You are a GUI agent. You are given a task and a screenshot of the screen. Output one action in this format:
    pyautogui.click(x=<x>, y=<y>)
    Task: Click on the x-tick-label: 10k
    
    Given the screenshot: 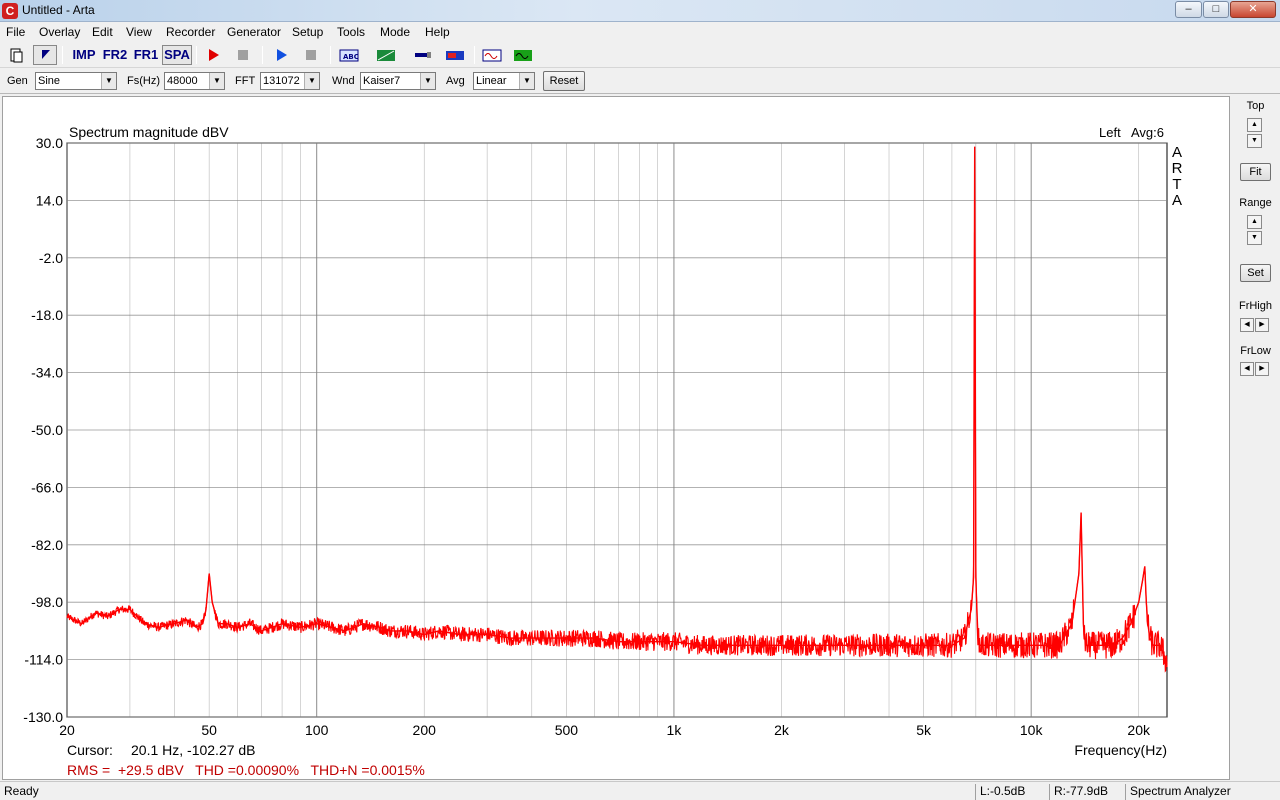 What is the action you would take?
    pyautogui.click(x=1032, y=730)
    